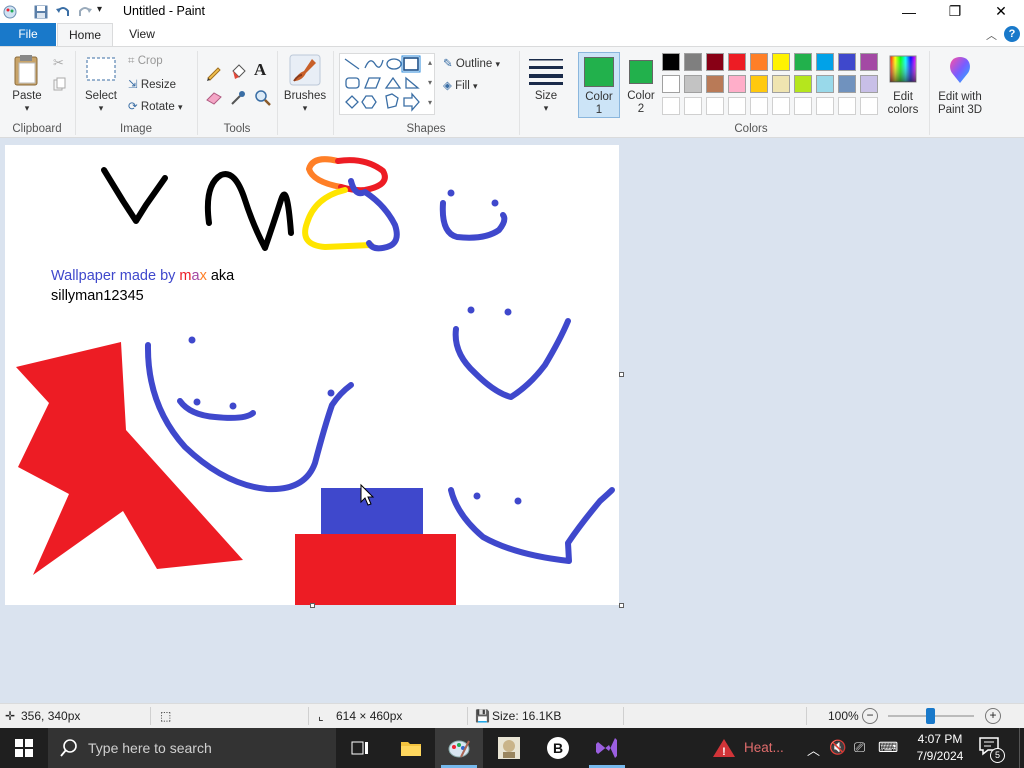 The height and width of the screenshot is (768, 1024). Describe the element at coordinates (214, 99) in the screenshot. I see `eraser-icon` at that location.